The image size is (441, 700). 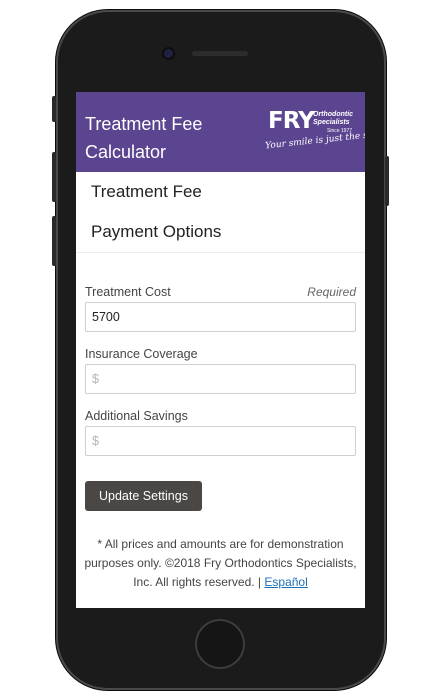 What do you see at coordinates (220, 292) in the screenshot?
I see `treatment-cost-label-row: Treatment Cost Required` at bounding box center [220, 292].